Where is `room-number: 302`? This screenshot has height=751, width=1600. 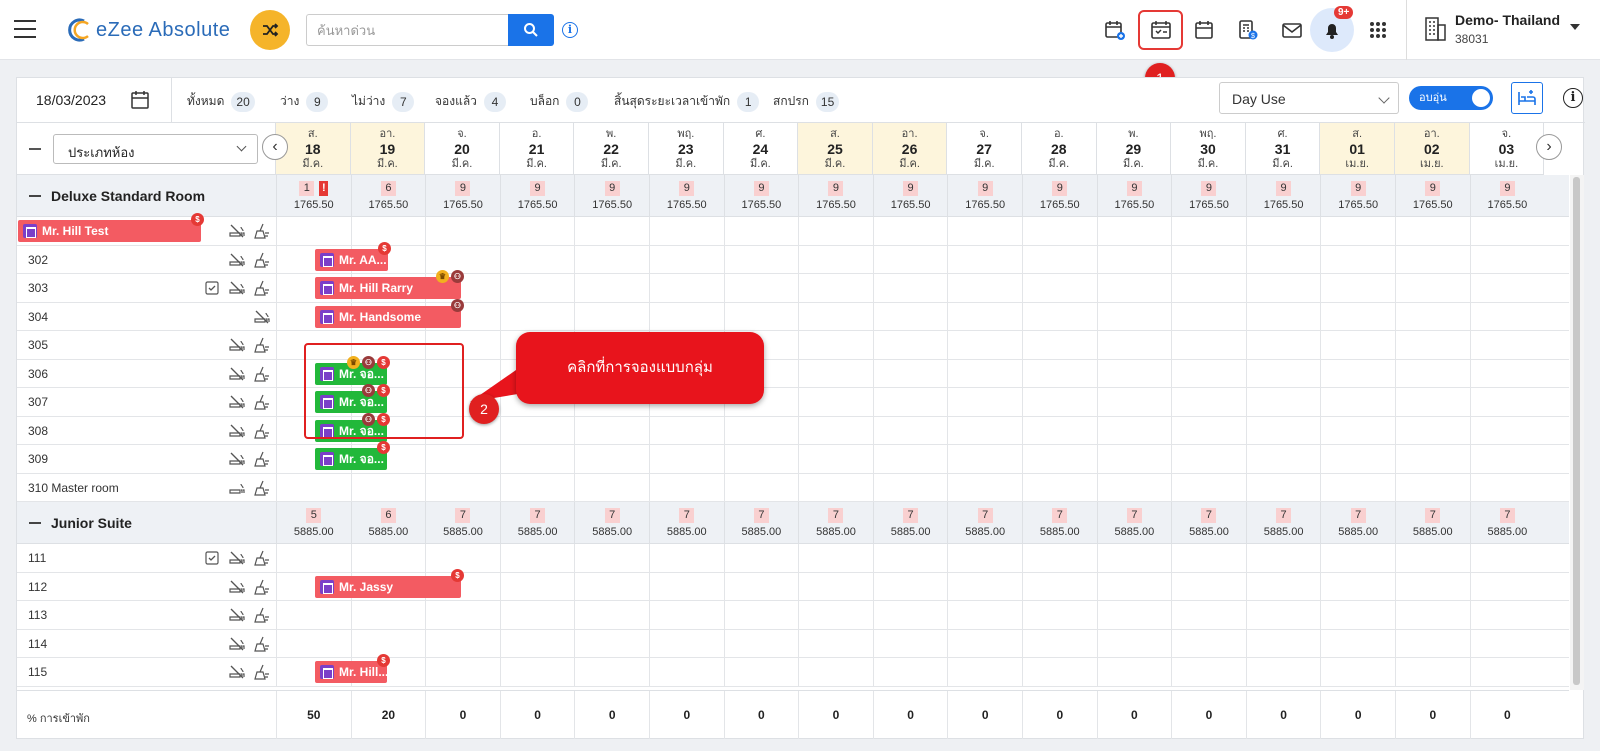
room-number: 302 is located at coordinates (38, 260).